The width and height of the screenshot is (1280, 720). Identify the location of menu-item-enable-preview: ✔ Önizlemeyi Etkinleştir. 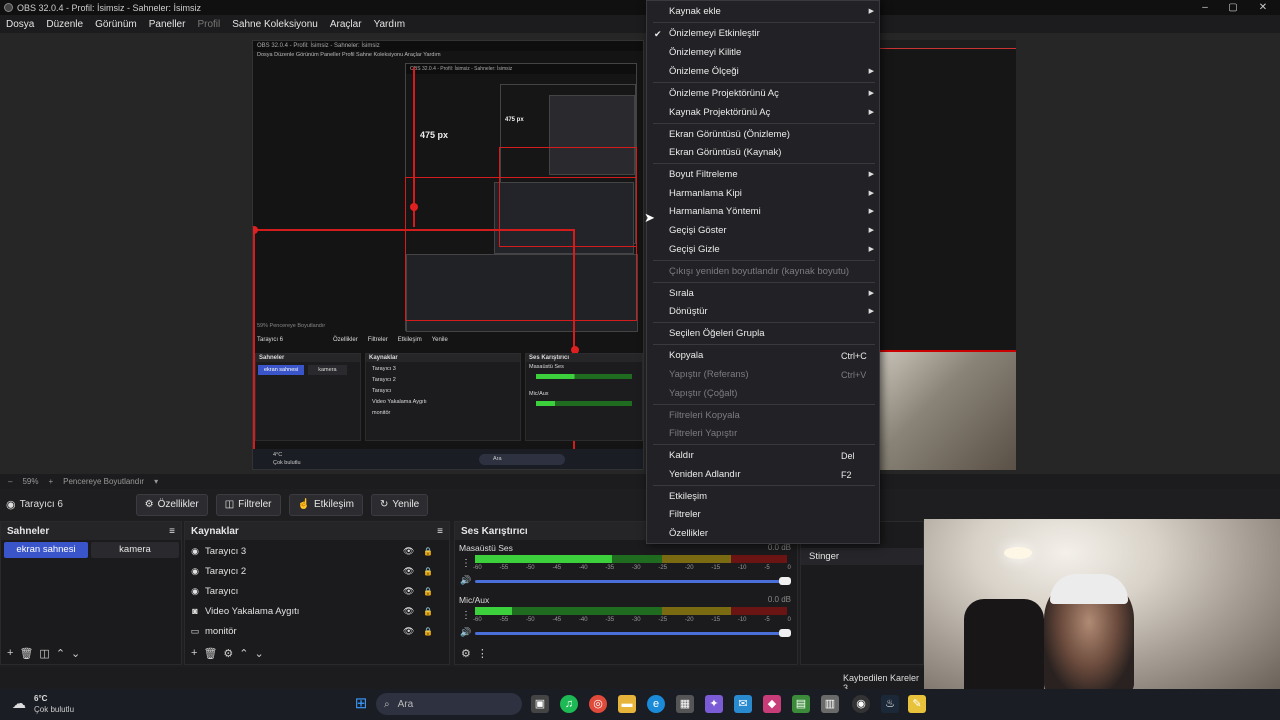
(763, 34).